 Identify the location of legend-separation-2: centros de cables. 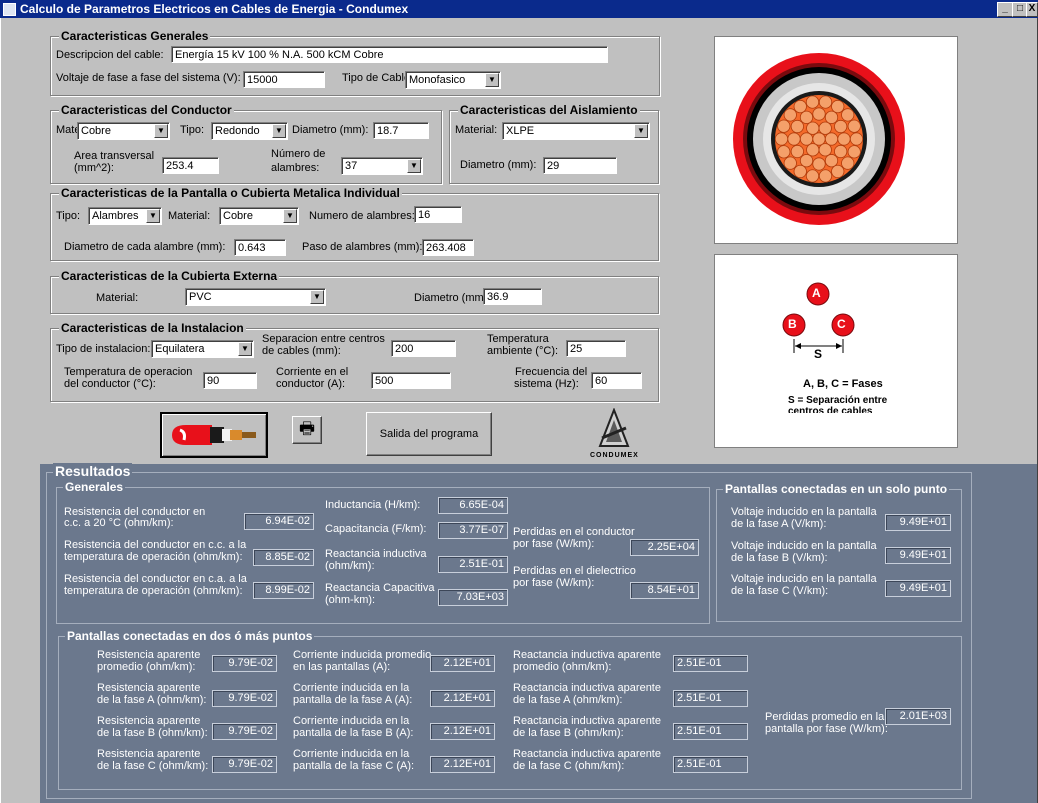
(830, 409).